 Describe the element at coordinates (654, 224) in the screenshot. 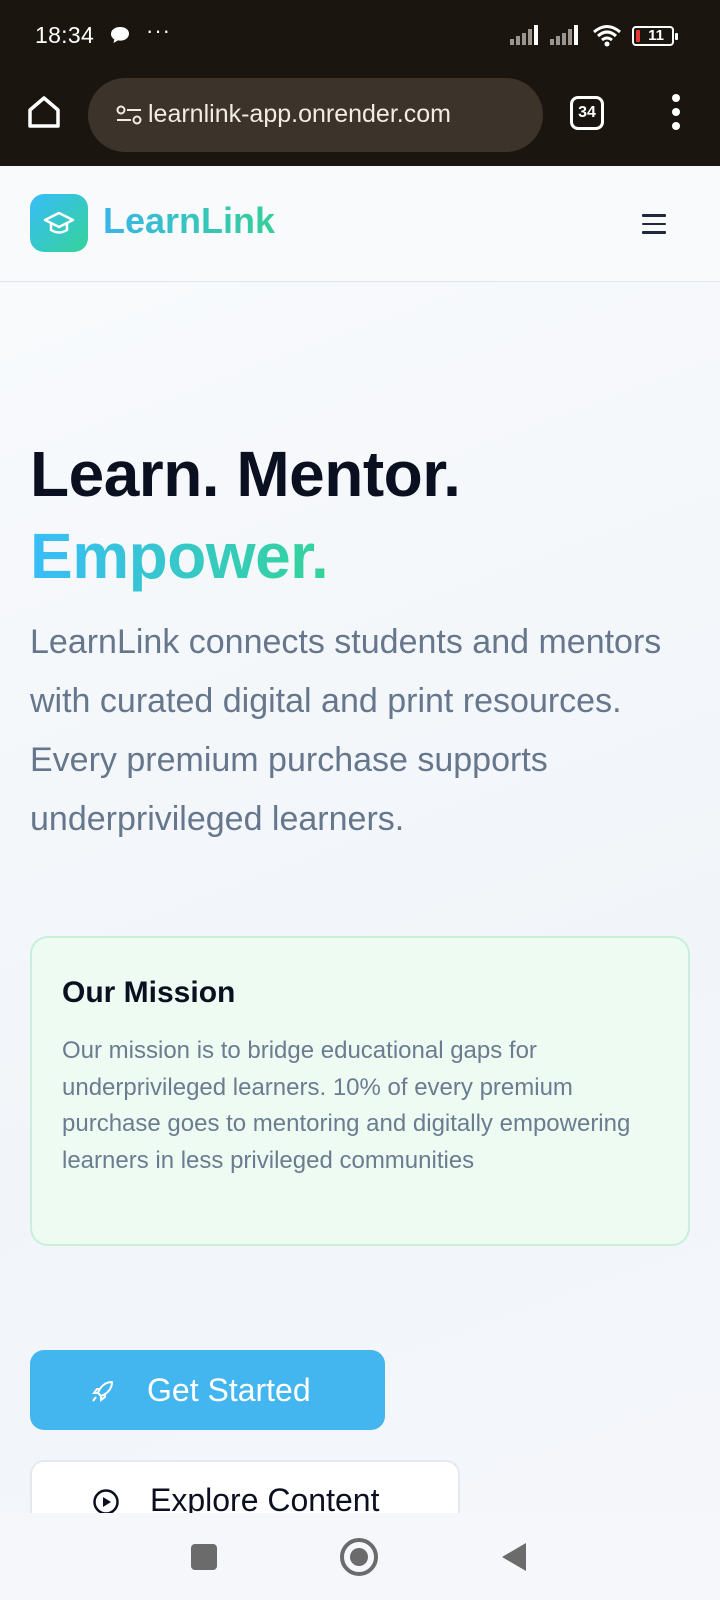

I see `hamburger-icon` at that location.